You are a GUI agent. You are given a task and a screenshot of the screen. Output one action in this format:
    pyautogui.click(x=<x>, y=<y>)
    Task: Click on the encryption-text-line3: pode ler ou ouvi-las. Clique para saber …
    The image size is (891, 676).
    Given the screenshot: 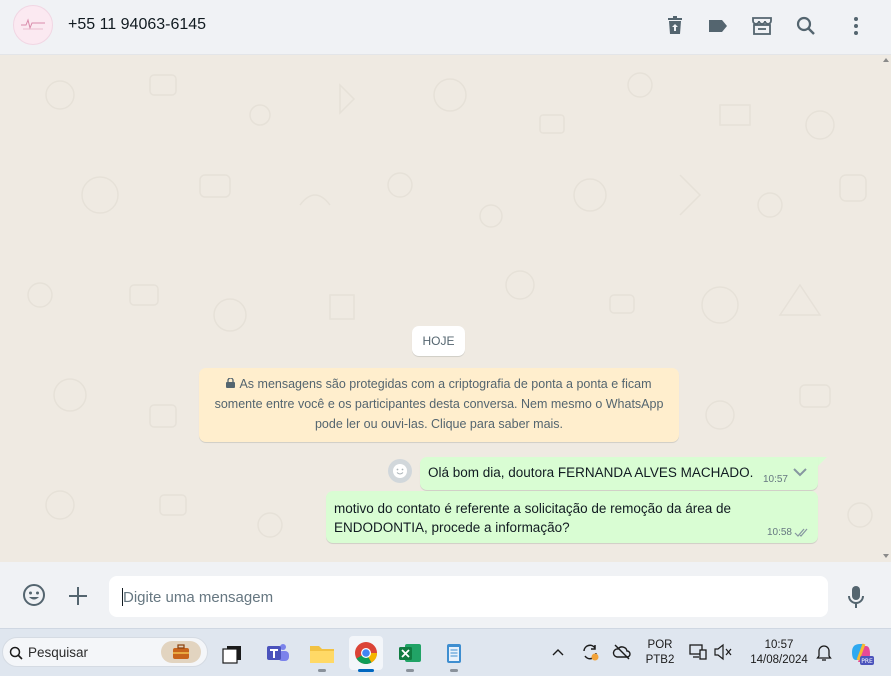 What is the action you would take?
    pyautogui.click(x=439, y=424)
    